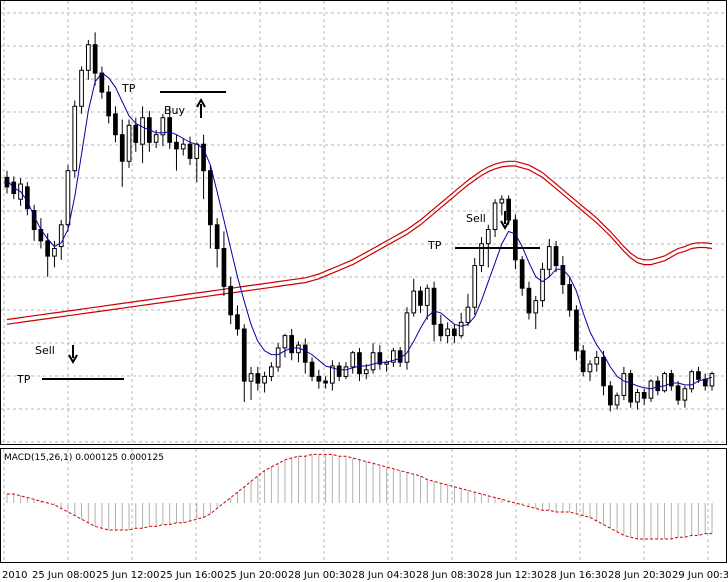 The image size is (728, 582). Describe the element at coordinates (576, 575) in the screenshot. I see `x-tick-label: 28 Jun 16:30` at that location.